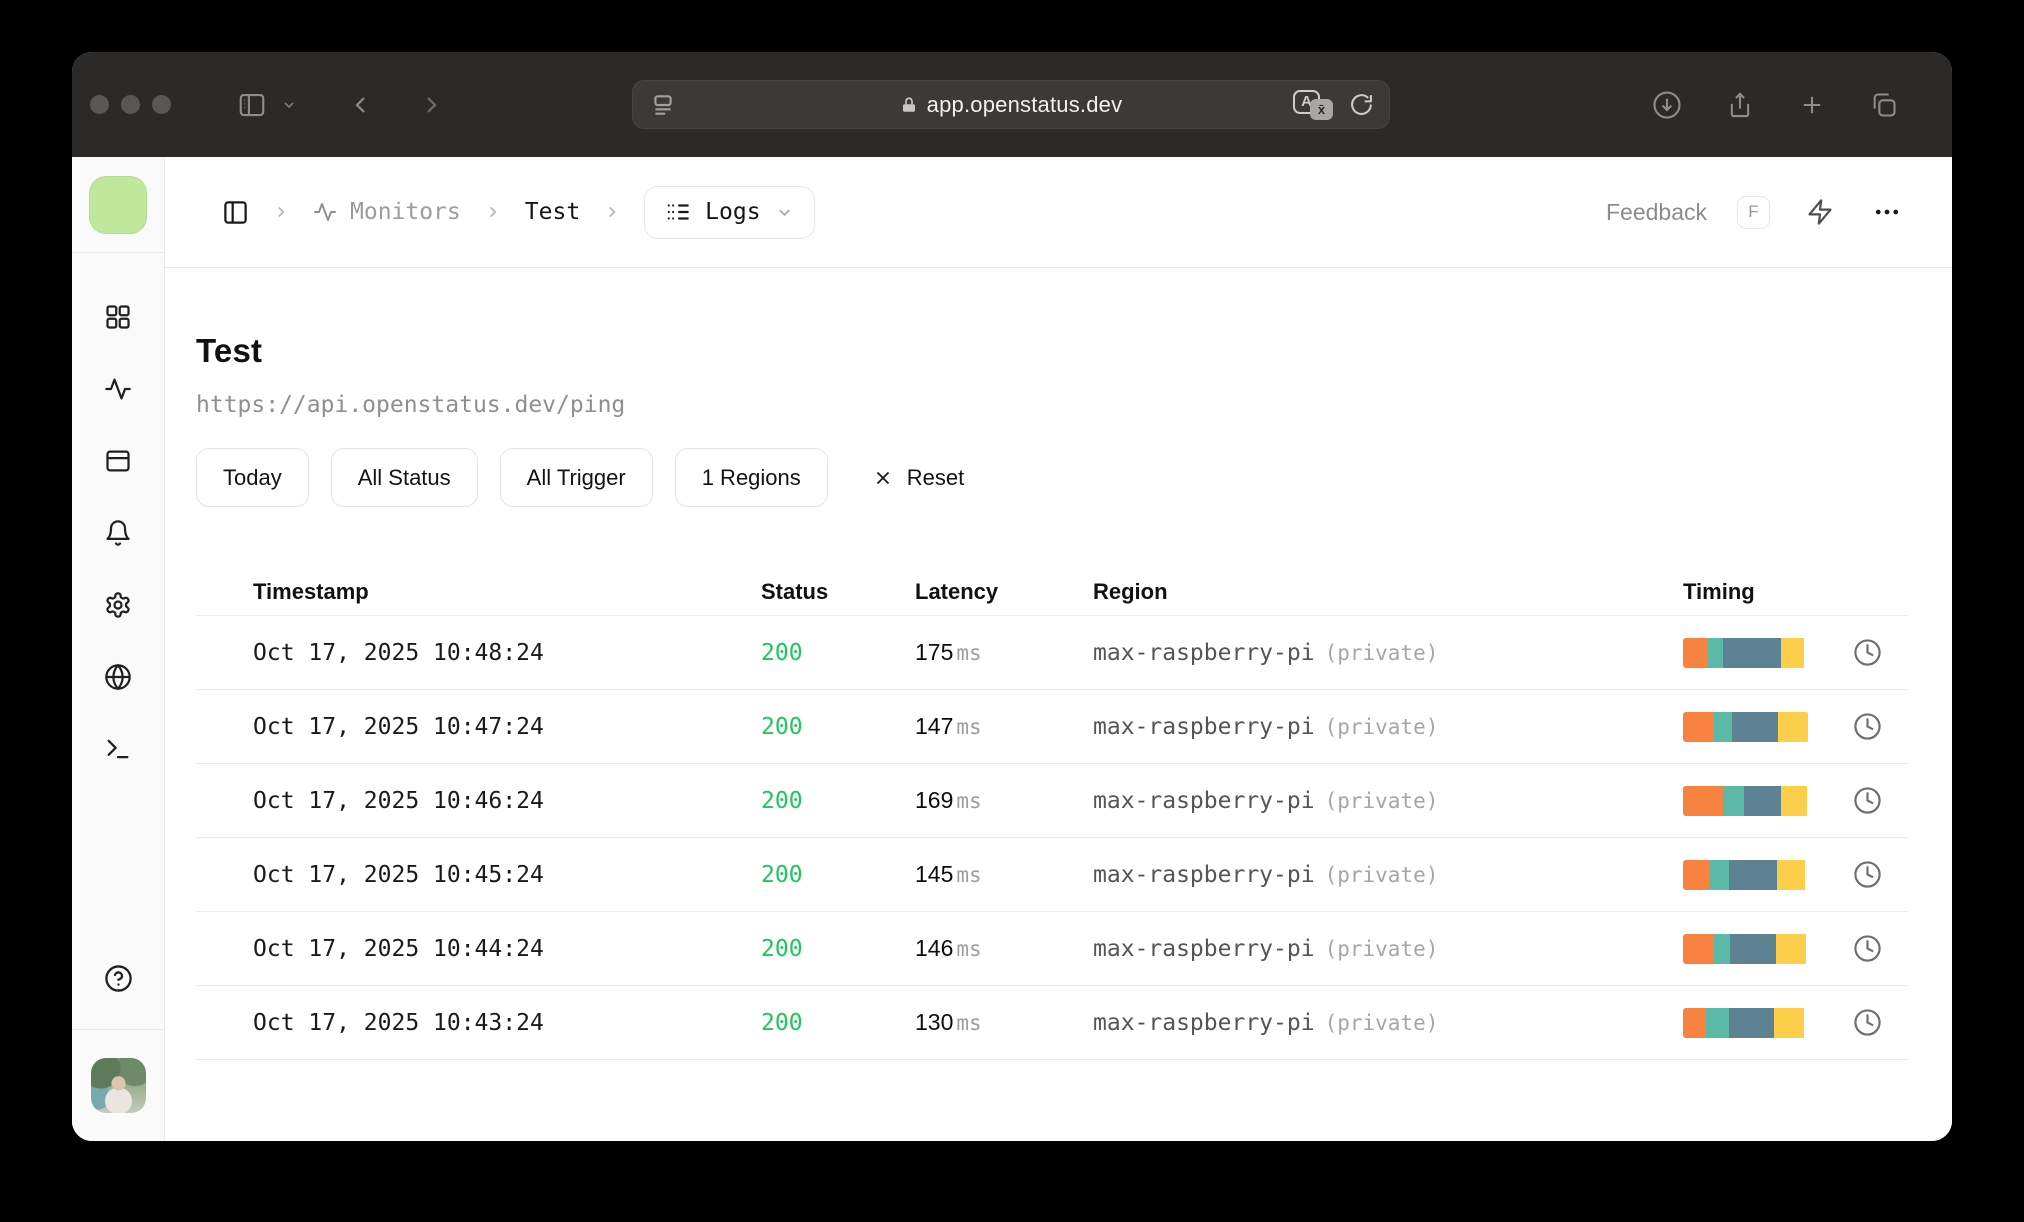  I want to click on forward-icon, so click(431, 105).